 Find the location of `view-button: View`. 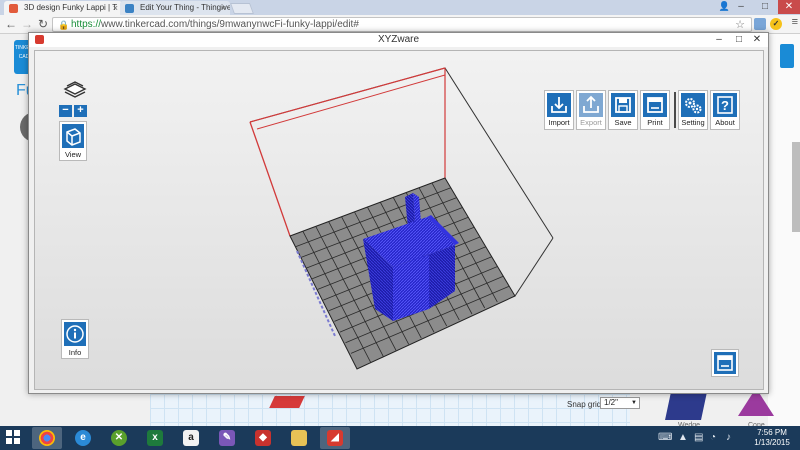

view-button: View is located at coordinates (73, 141).